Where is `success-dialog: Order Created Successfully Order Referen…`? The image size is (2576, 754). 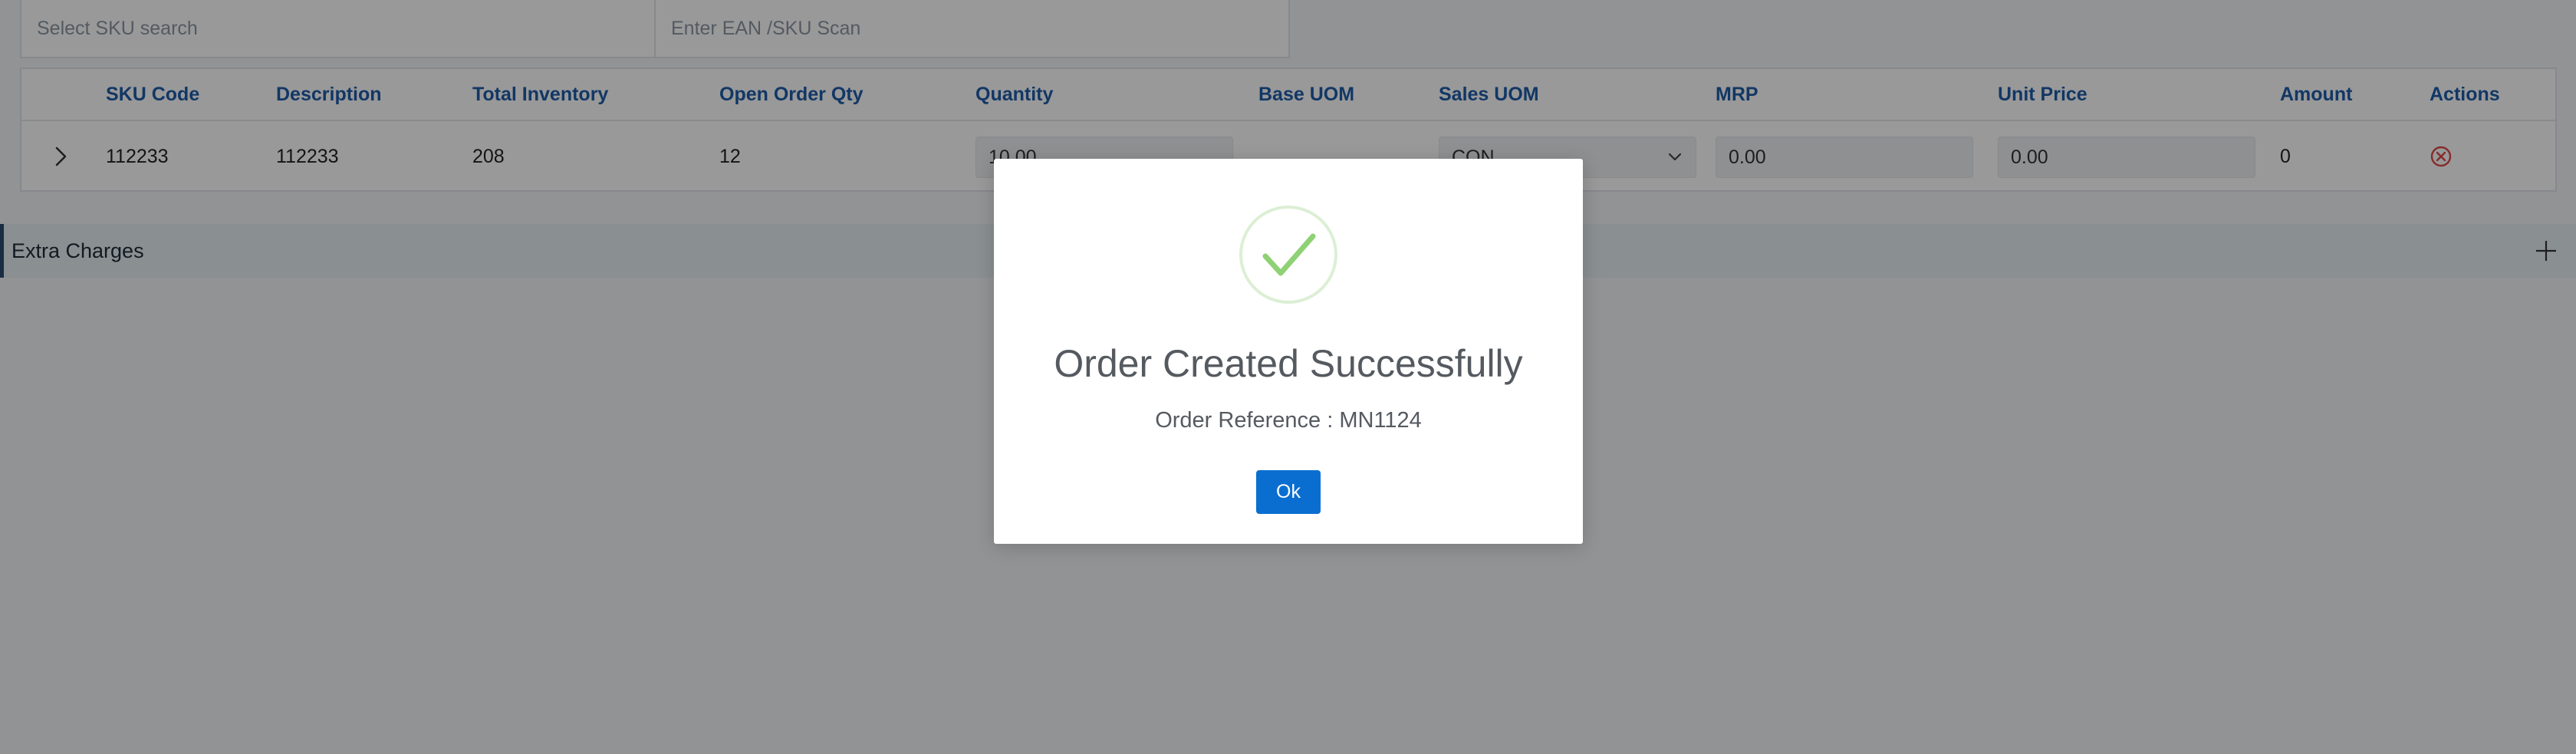 success-dialog: Order Created Successfully Order Referen… is located at coordinates (1288, 351).